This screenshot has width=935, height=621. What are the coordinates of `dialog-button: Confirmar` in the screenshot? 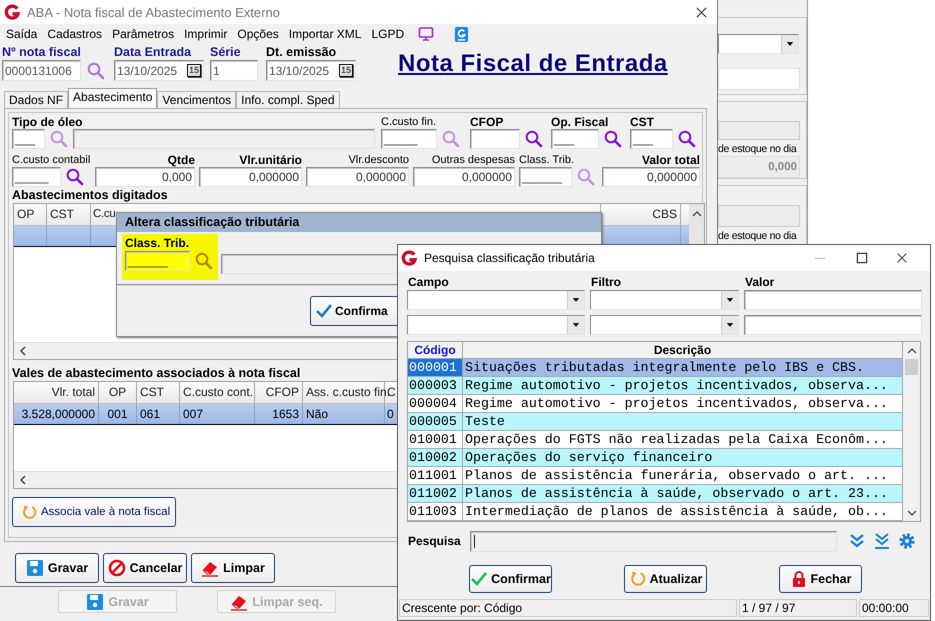 It's located at (510, 579).